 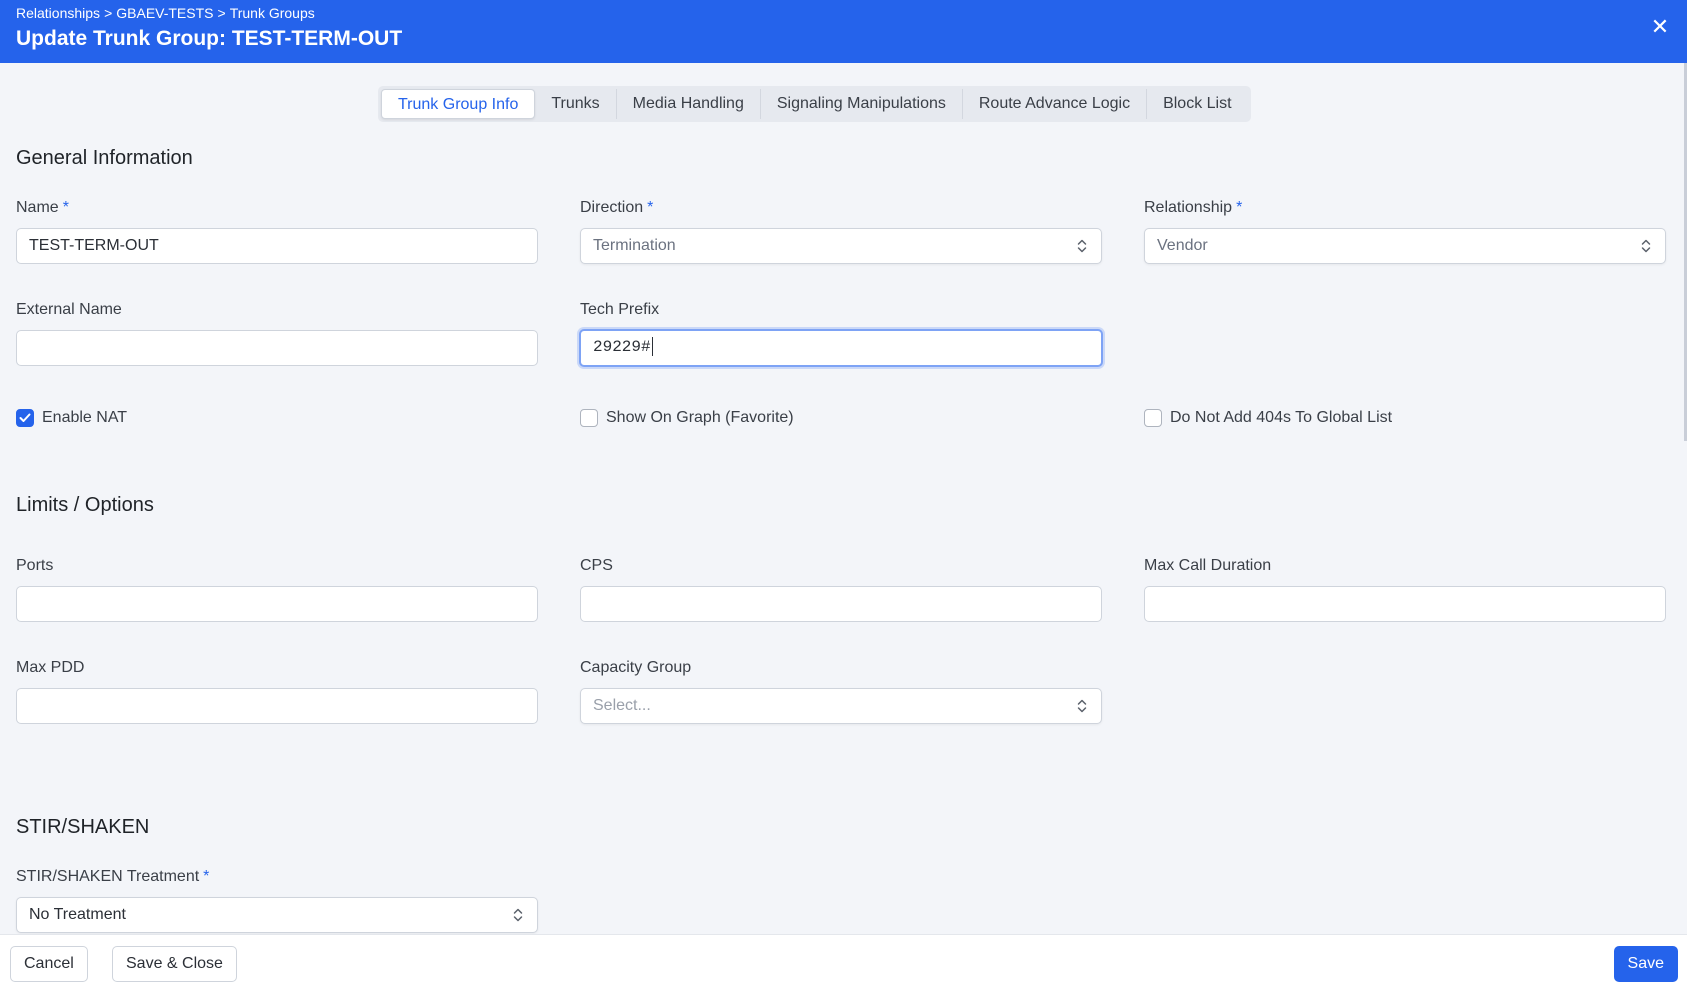 I want to click on close-icon: ✕, so click(x=1660, y=27).